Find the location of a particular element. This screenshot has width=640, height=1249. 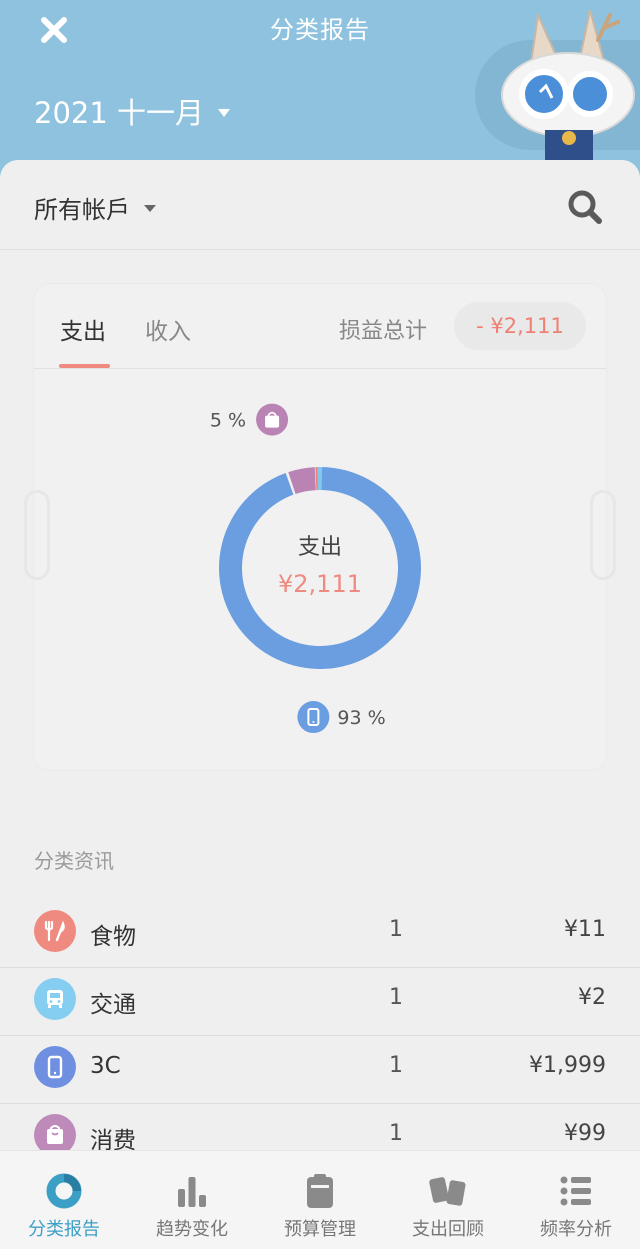

percent-callout-0: 5 % is located at coordinates (249, 419).